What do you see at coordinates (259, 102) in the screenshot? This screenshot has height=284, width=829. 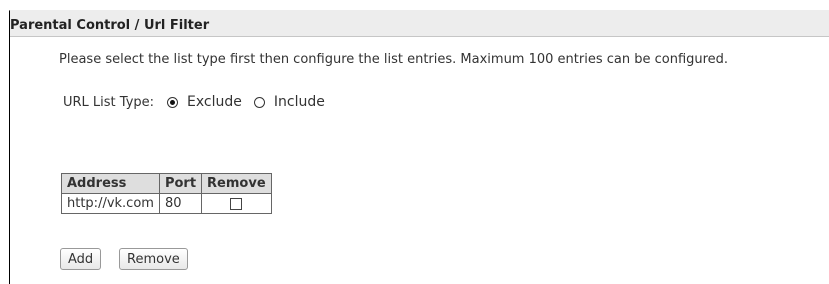 I see `include-radio` at bounding box center [259, 102].